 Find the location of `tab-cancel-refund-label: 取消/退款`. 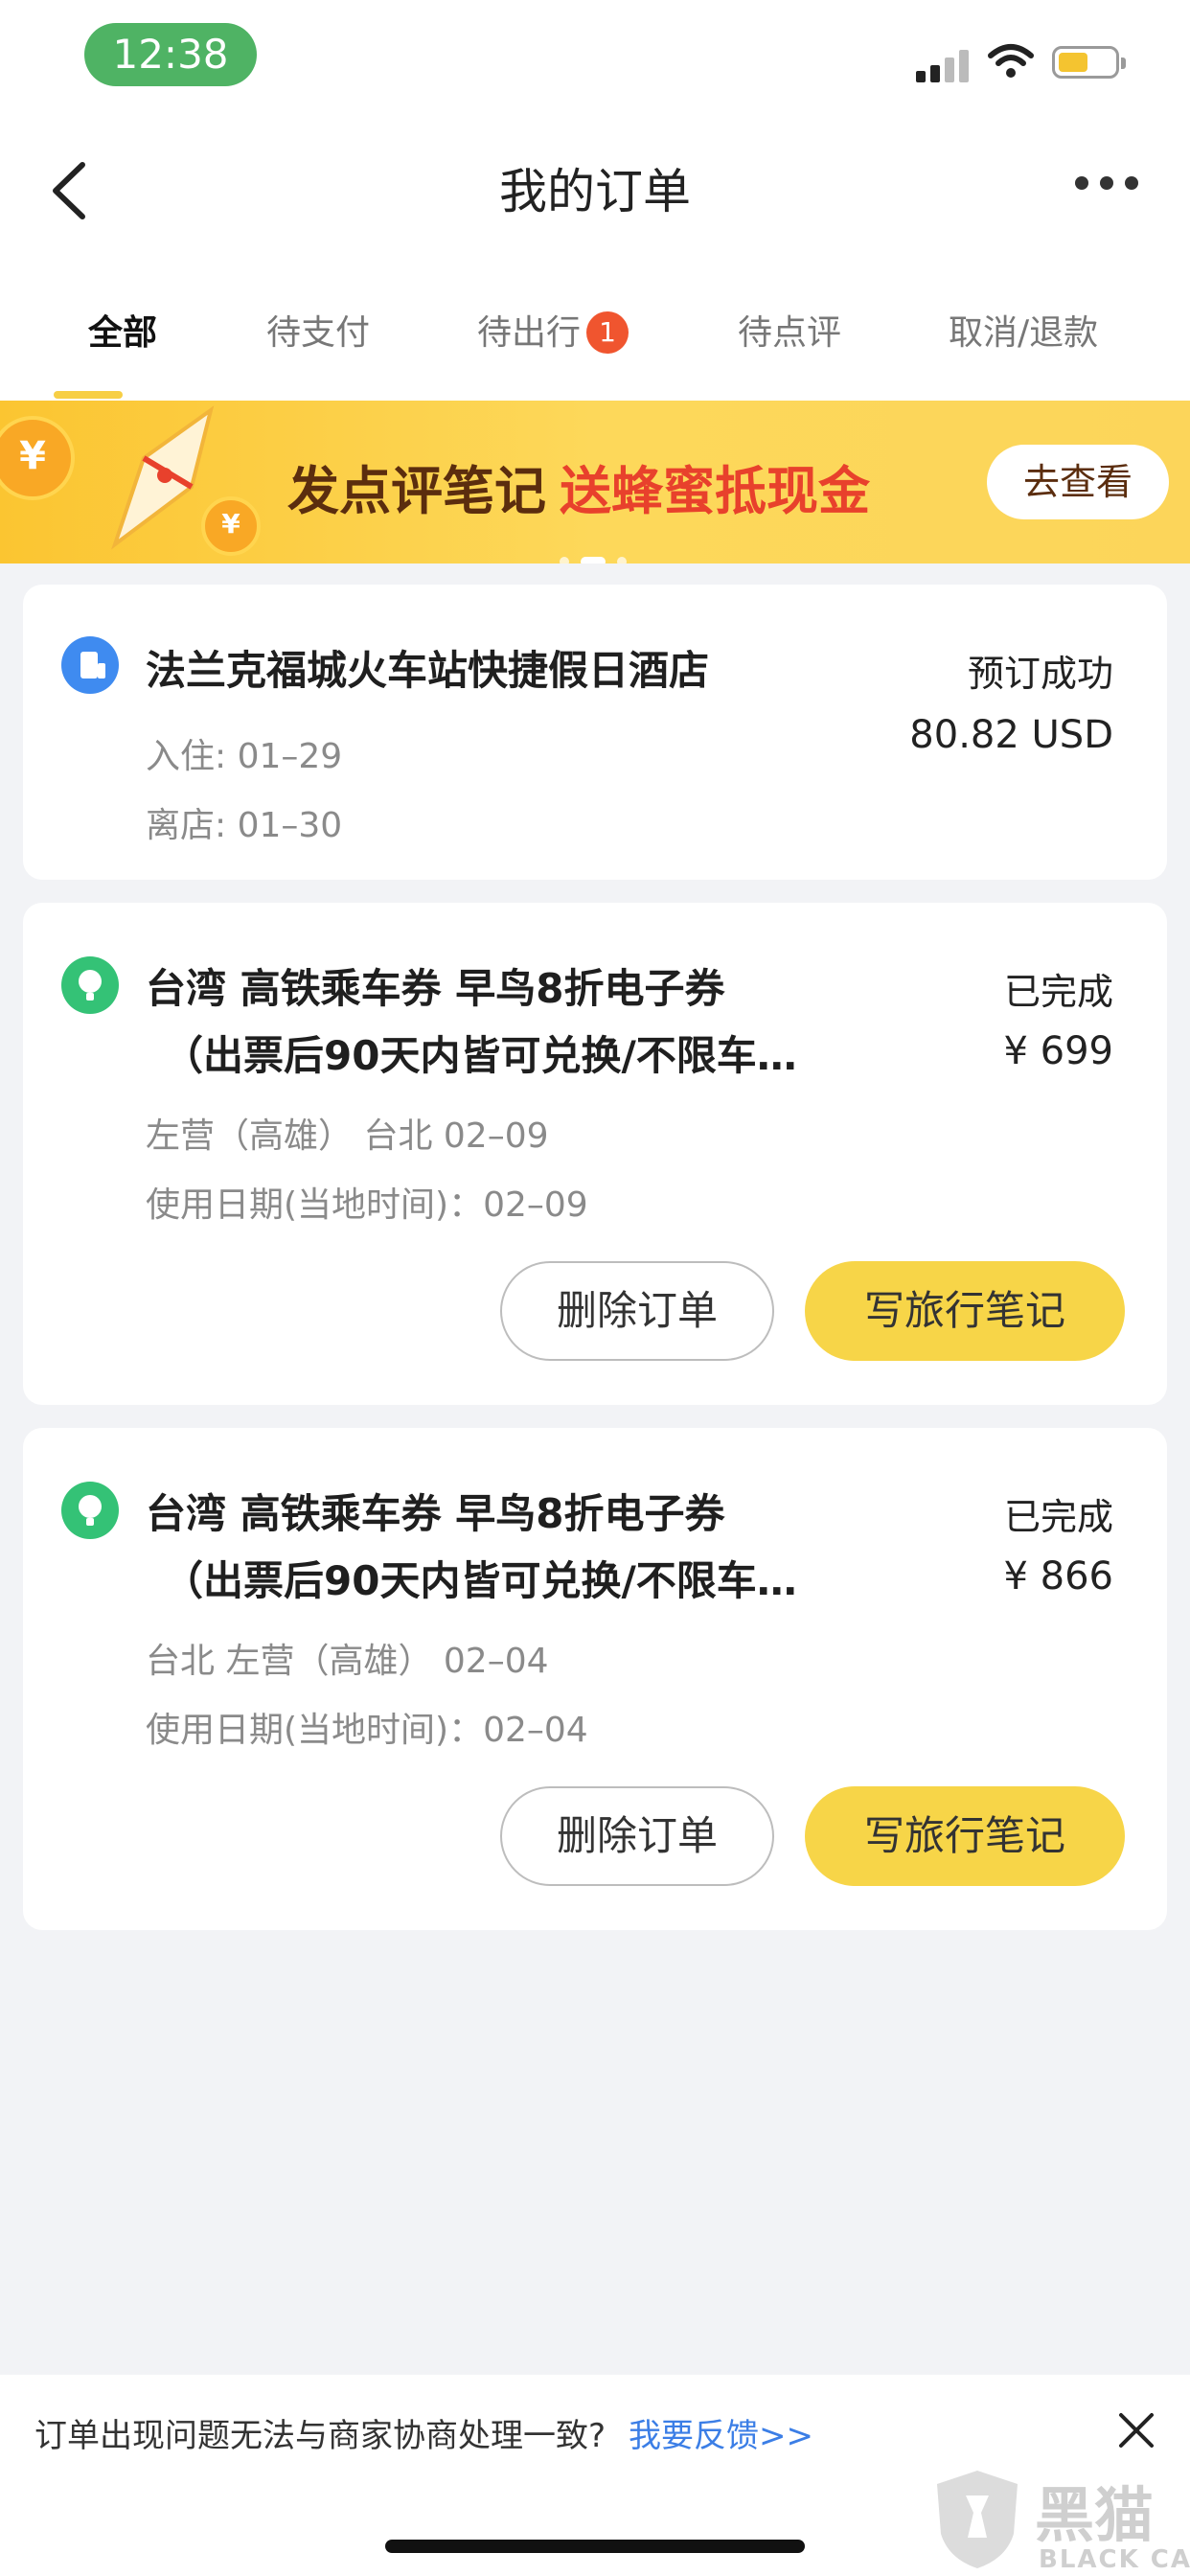

tab-cancel-refund-label: 取消/退款 is located at coordinates (1024, 333).